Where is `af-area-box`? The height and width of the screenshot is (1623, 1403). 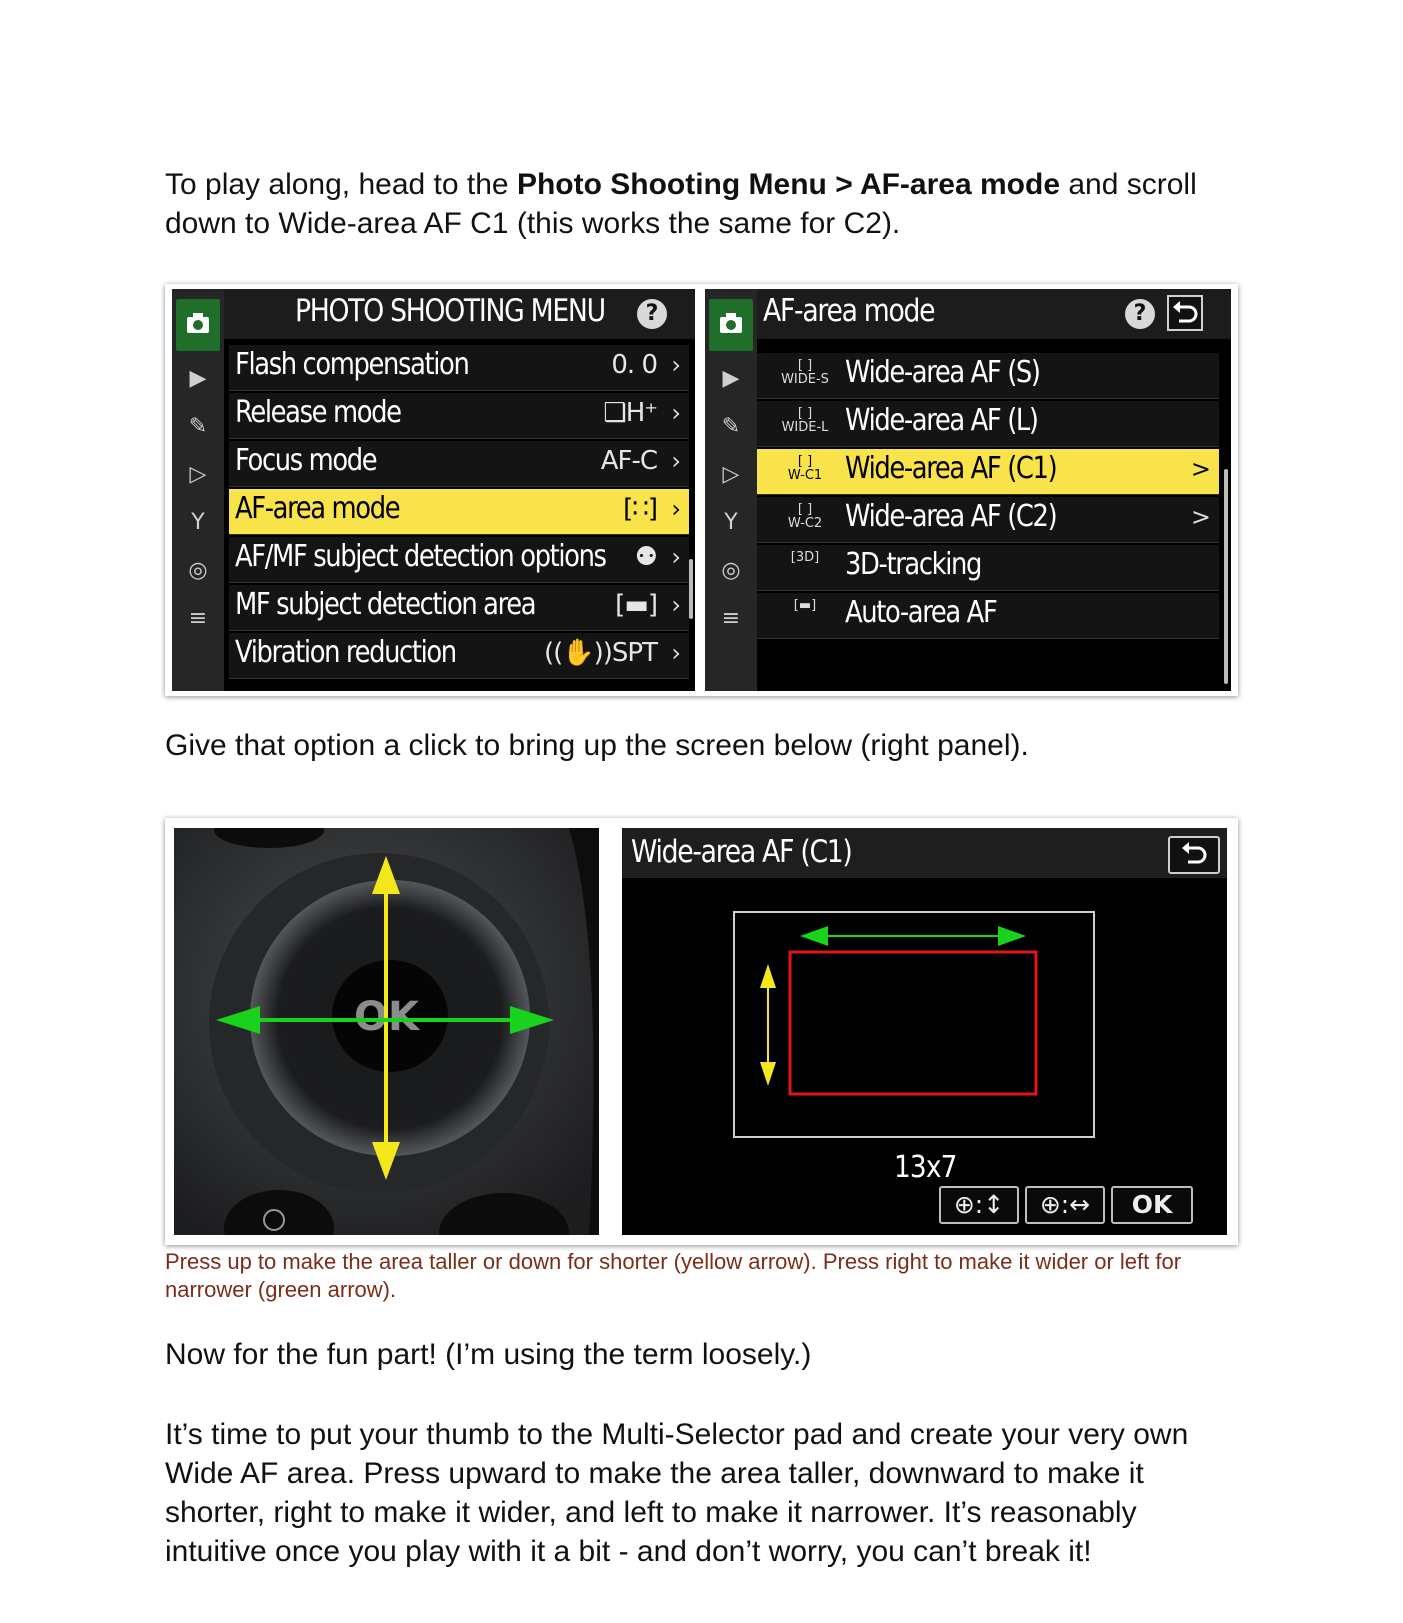
af-area-box is located at coordinates (913, 1023).